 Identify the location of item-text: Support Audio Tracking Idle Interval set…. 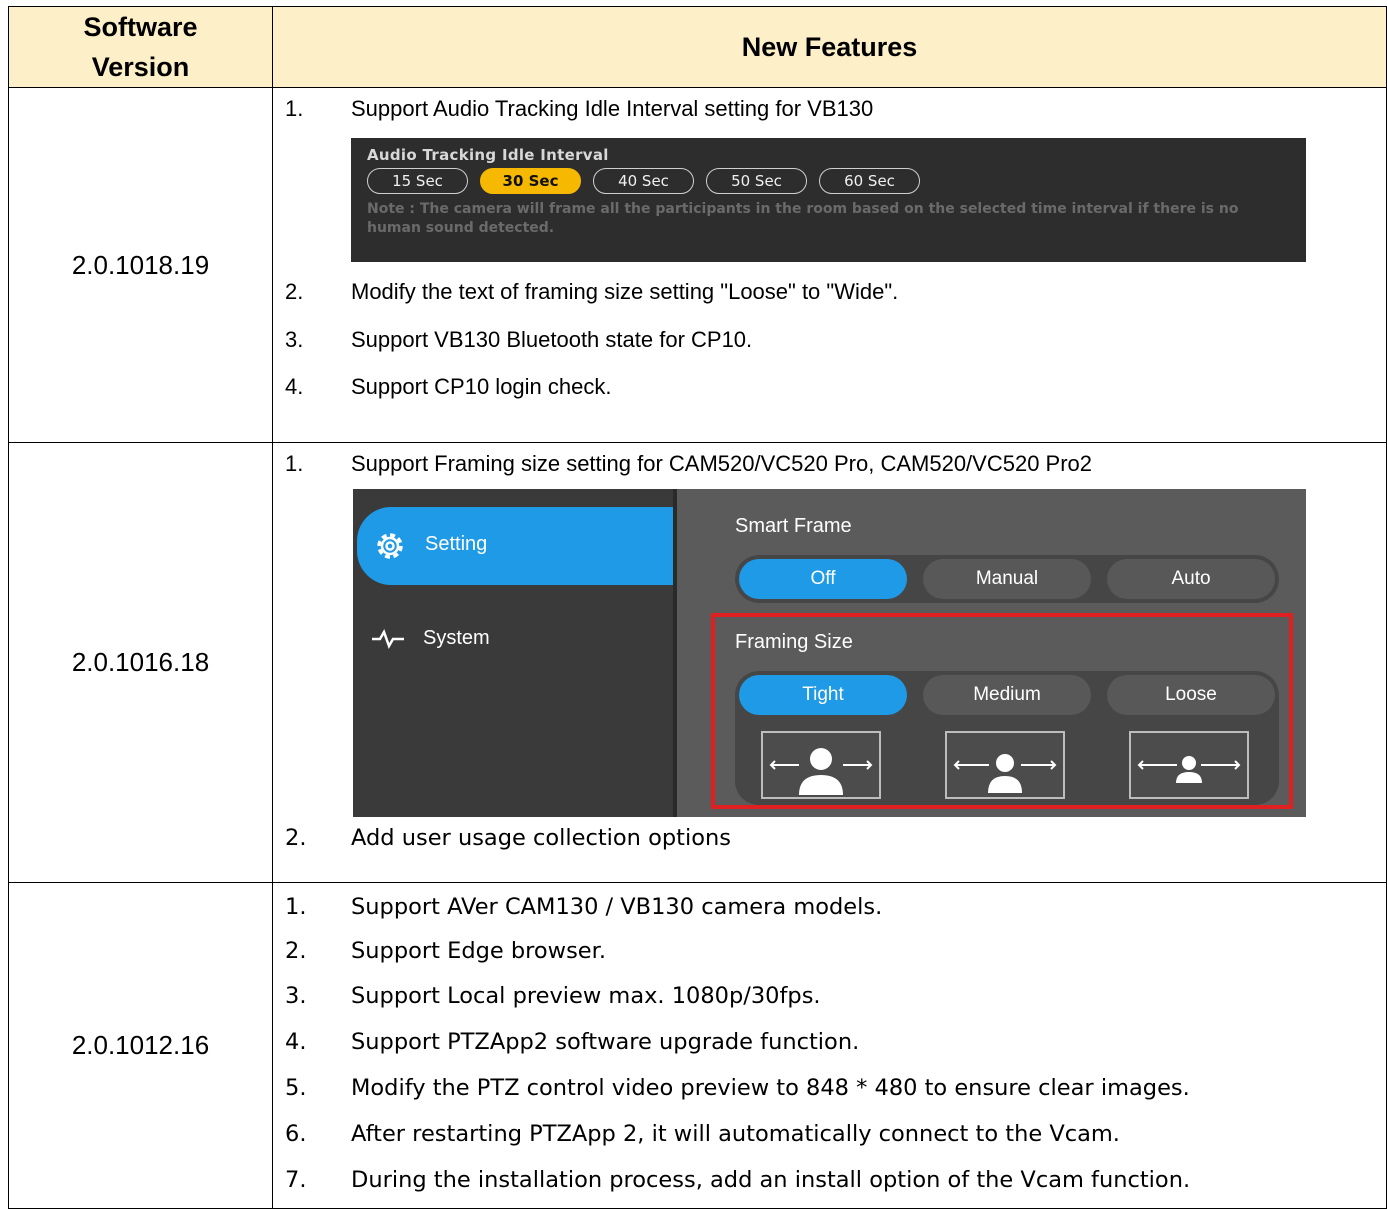
(612, 108).